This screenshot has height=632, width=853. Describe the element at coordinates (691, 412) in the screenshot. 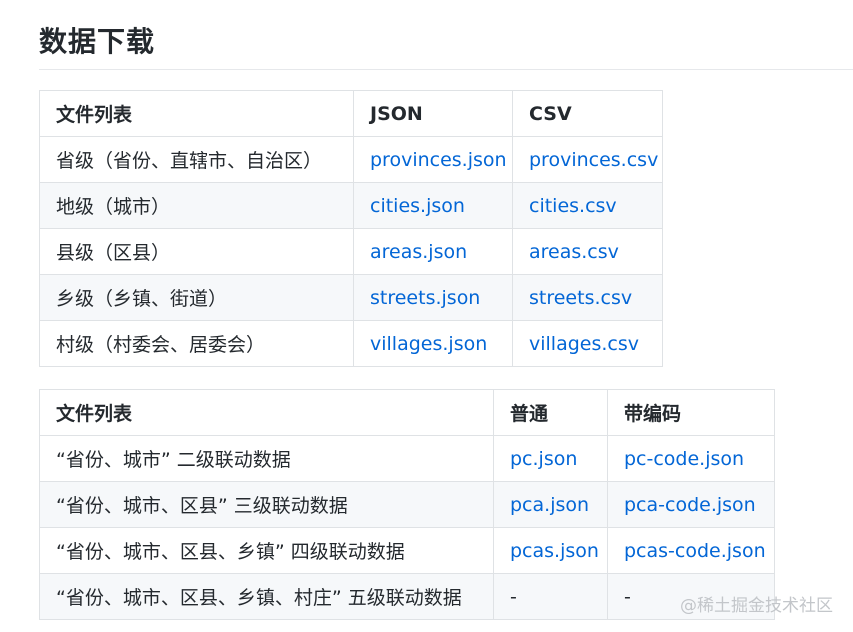

I see `column-header-with-code: 带编码` at that location.